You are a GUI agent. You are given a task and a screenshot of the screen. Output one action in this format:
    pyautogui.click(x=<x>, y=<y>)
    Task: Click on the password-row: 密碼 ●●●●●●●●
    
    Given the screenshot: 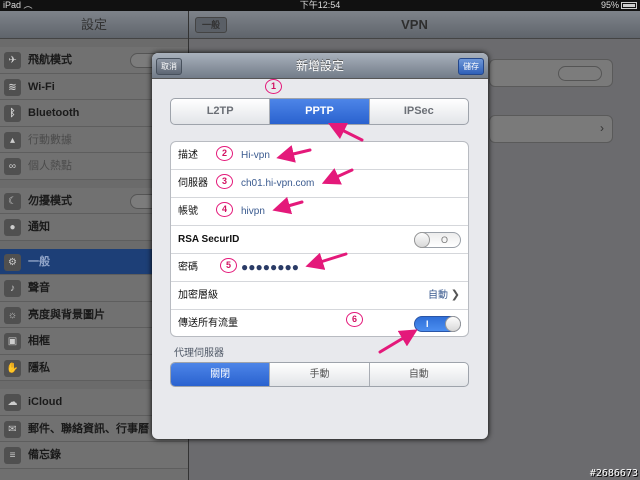 What is the action you would take?
    pyautogui.click(x=319, y=268)
    